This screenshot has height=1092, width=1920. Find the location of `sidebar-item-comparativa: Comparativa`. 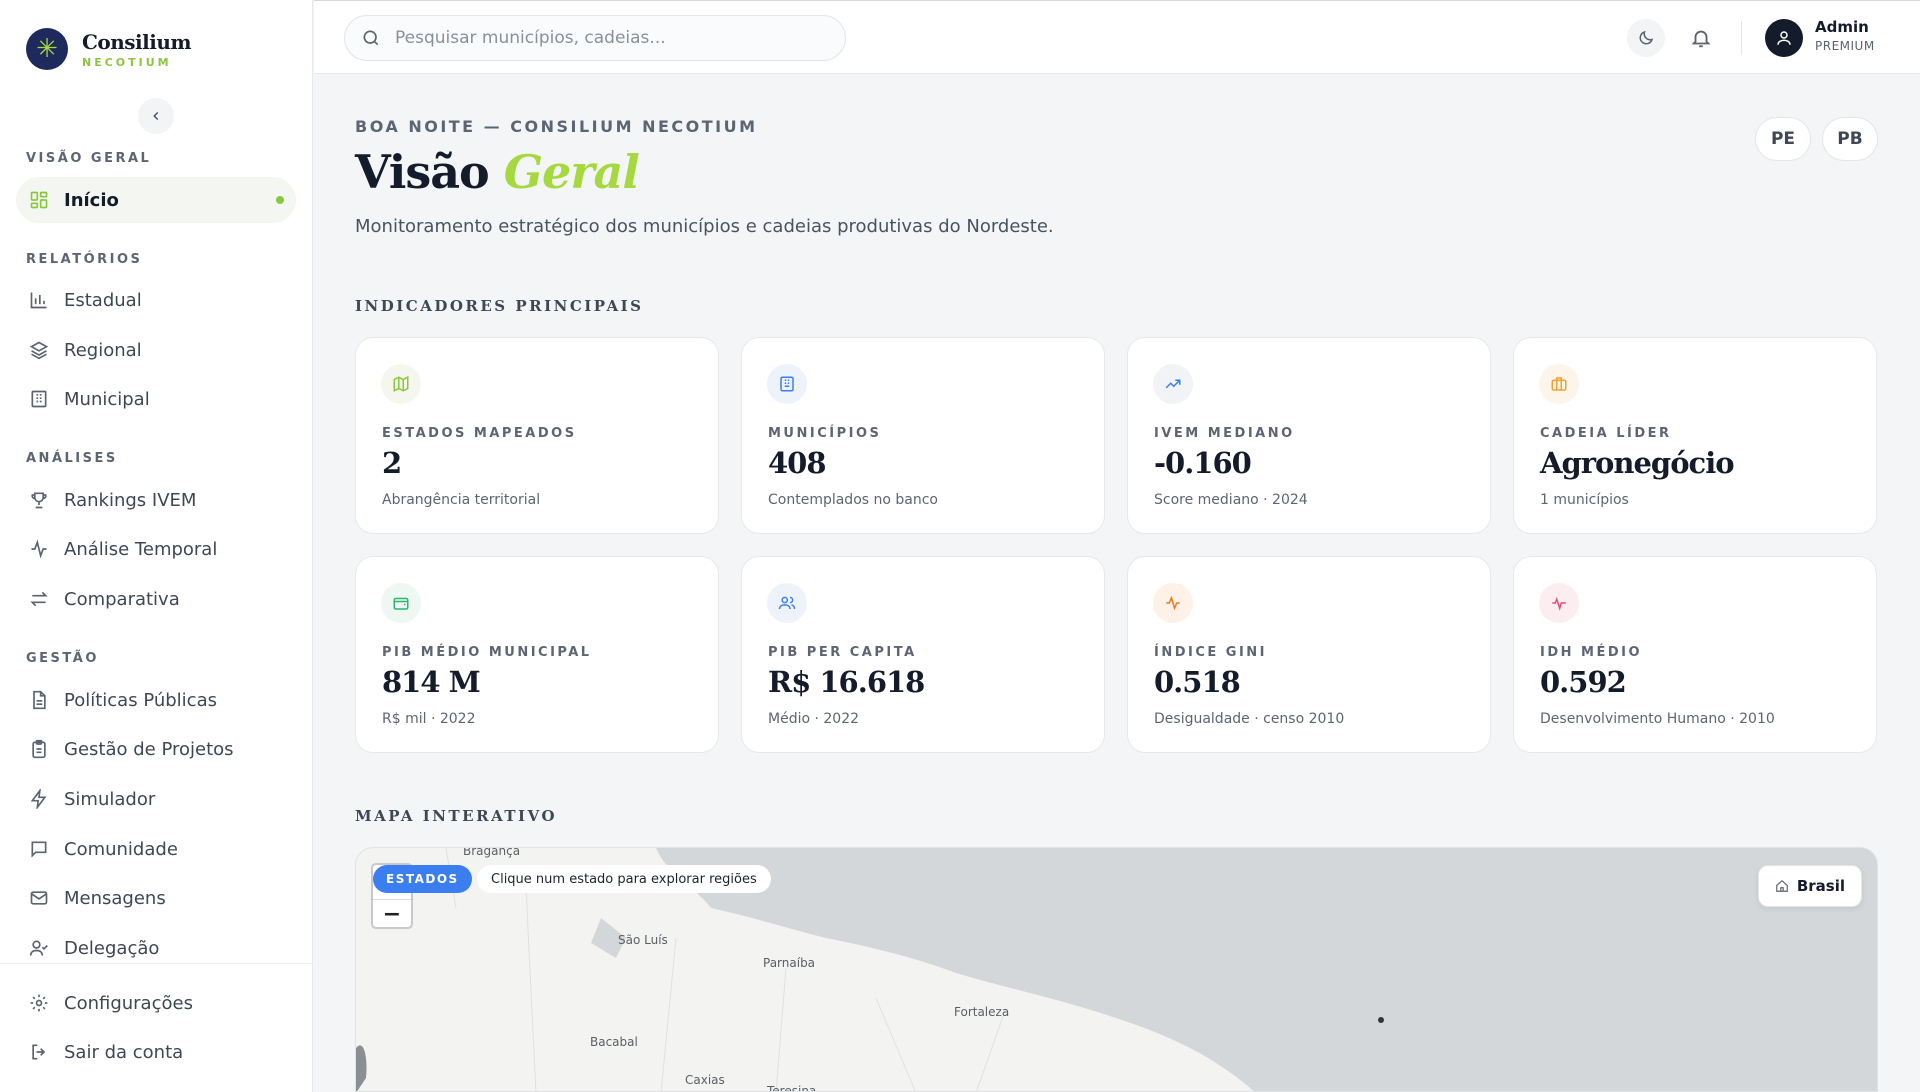

sidebar-item-comparativa: Comparativa is located at coordinates (156, 599).